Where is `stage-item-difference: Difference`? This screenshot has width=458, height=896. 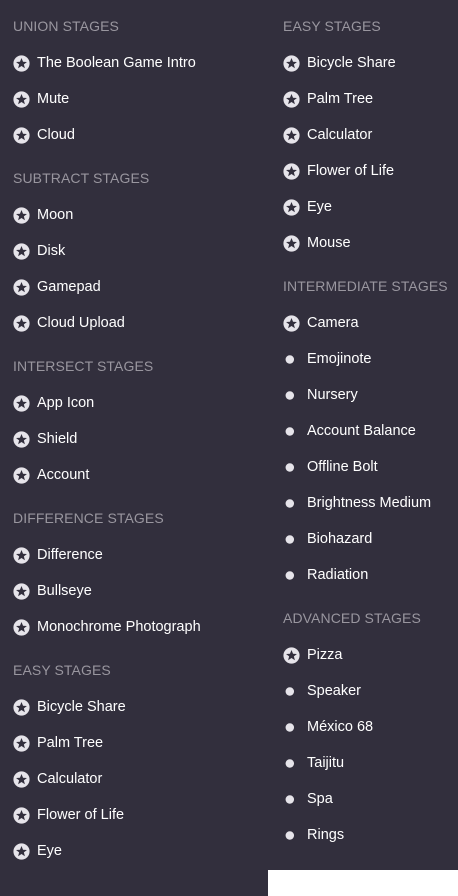
stage-item-difference: Difference is located at coordinates (58, 555).